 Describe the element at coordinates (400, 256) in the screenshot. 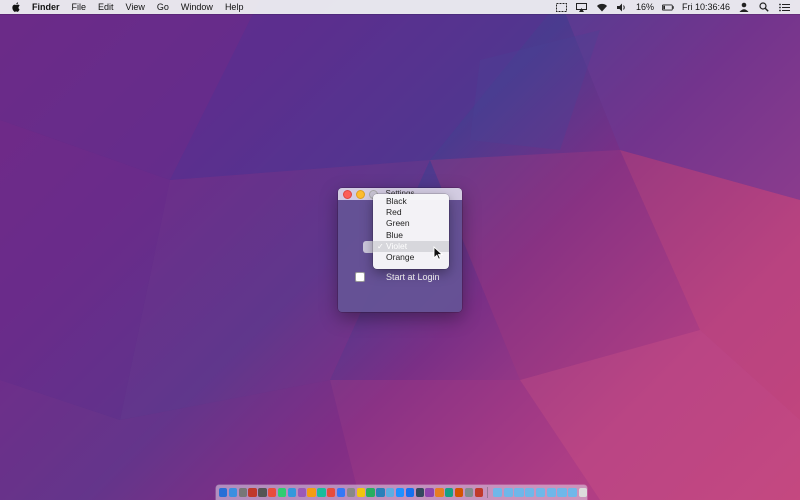

I see `dropdown-item-label: Orange` at that location.